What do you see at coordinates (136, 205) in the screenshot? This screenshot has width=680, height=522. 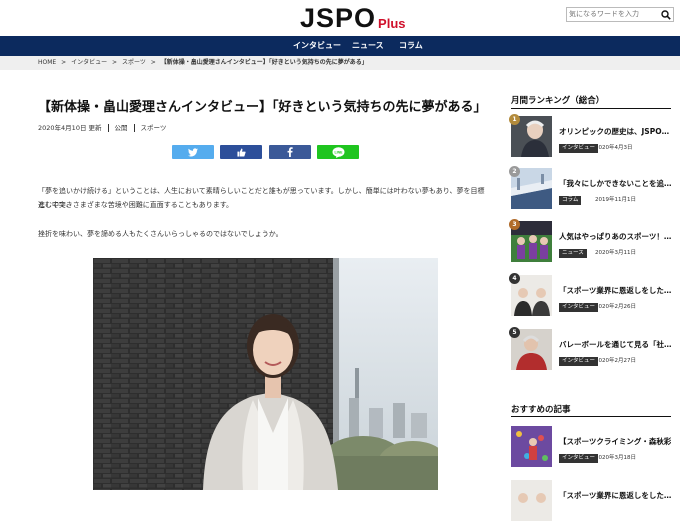 I see `article-paragraph: 進む中で、さまざまな苦境や困難に直面することもあります。` at bounding box center [136, 205].